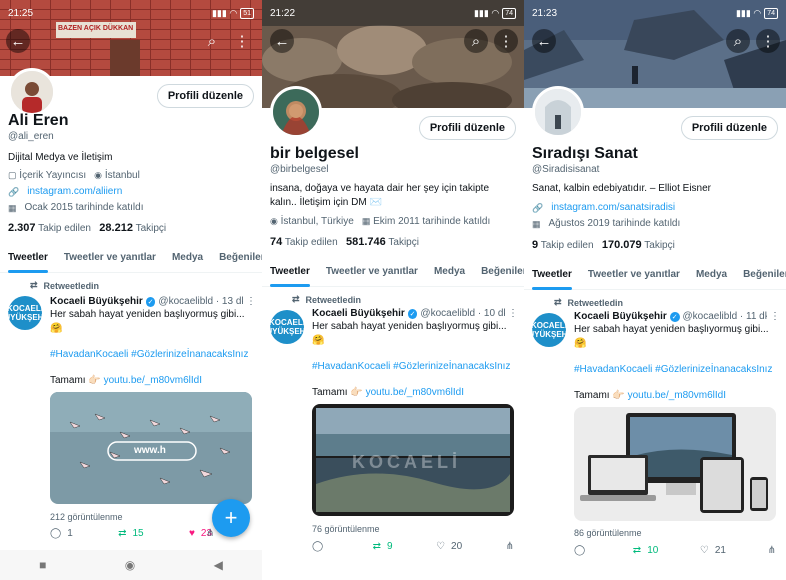 The image size is (786, 580). What do you see at coordinates (675, 464) in the screenshot?
I see `tweet-media` at bounding box center [675, 464].